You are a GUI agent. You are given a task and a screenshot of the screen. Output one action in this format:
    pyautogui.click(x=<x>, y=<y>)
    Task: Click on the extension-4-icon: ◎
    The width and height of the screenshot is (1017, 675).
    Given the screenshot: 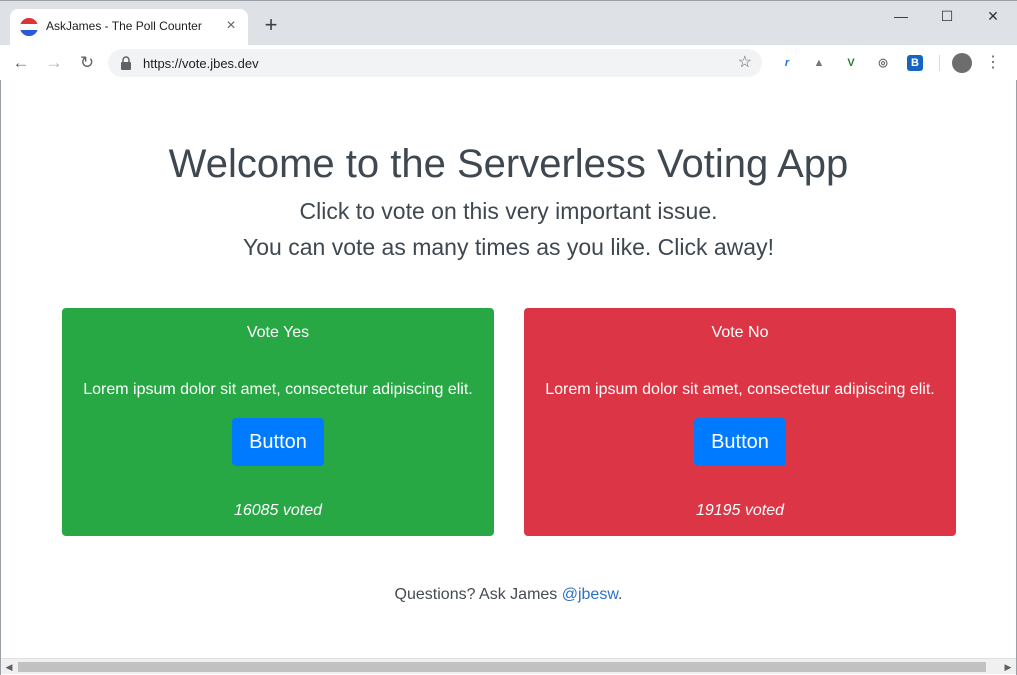 What is the action you would take?
    pyautogui.click(x=883, y=63)
    